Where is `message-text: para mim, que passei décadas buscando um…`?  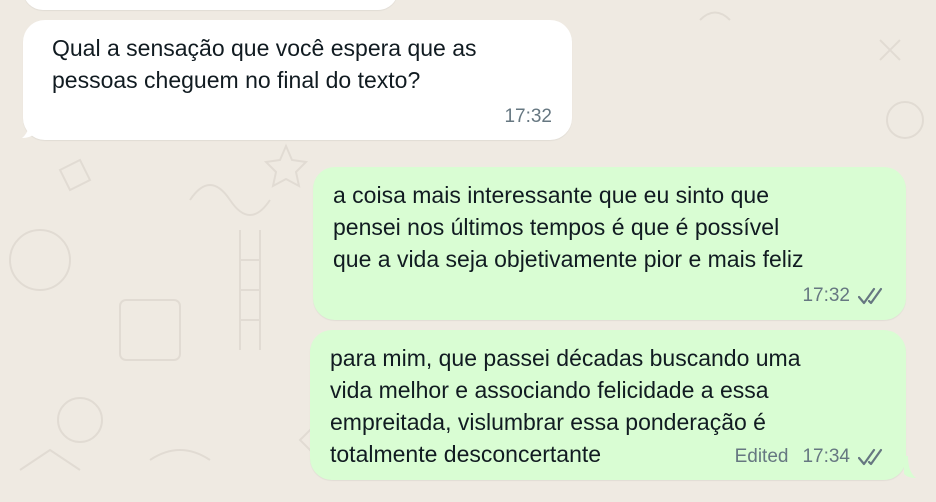 message-text: para mim, que passei décadas buscando um… is located at coordinates (565, 406).